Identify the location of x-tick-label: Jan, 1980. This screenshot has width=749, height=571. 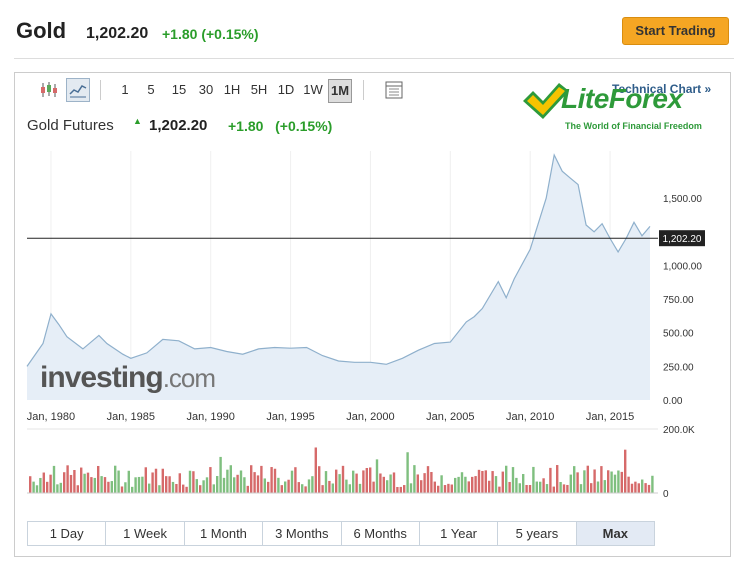
(51, 417).